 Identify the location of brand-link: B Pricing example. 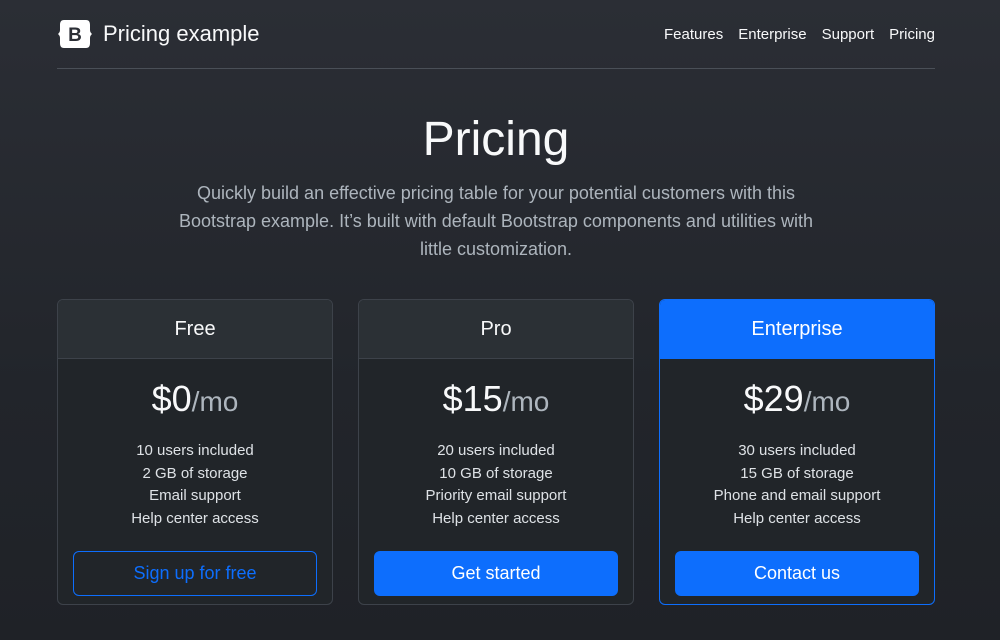
(158, 34).